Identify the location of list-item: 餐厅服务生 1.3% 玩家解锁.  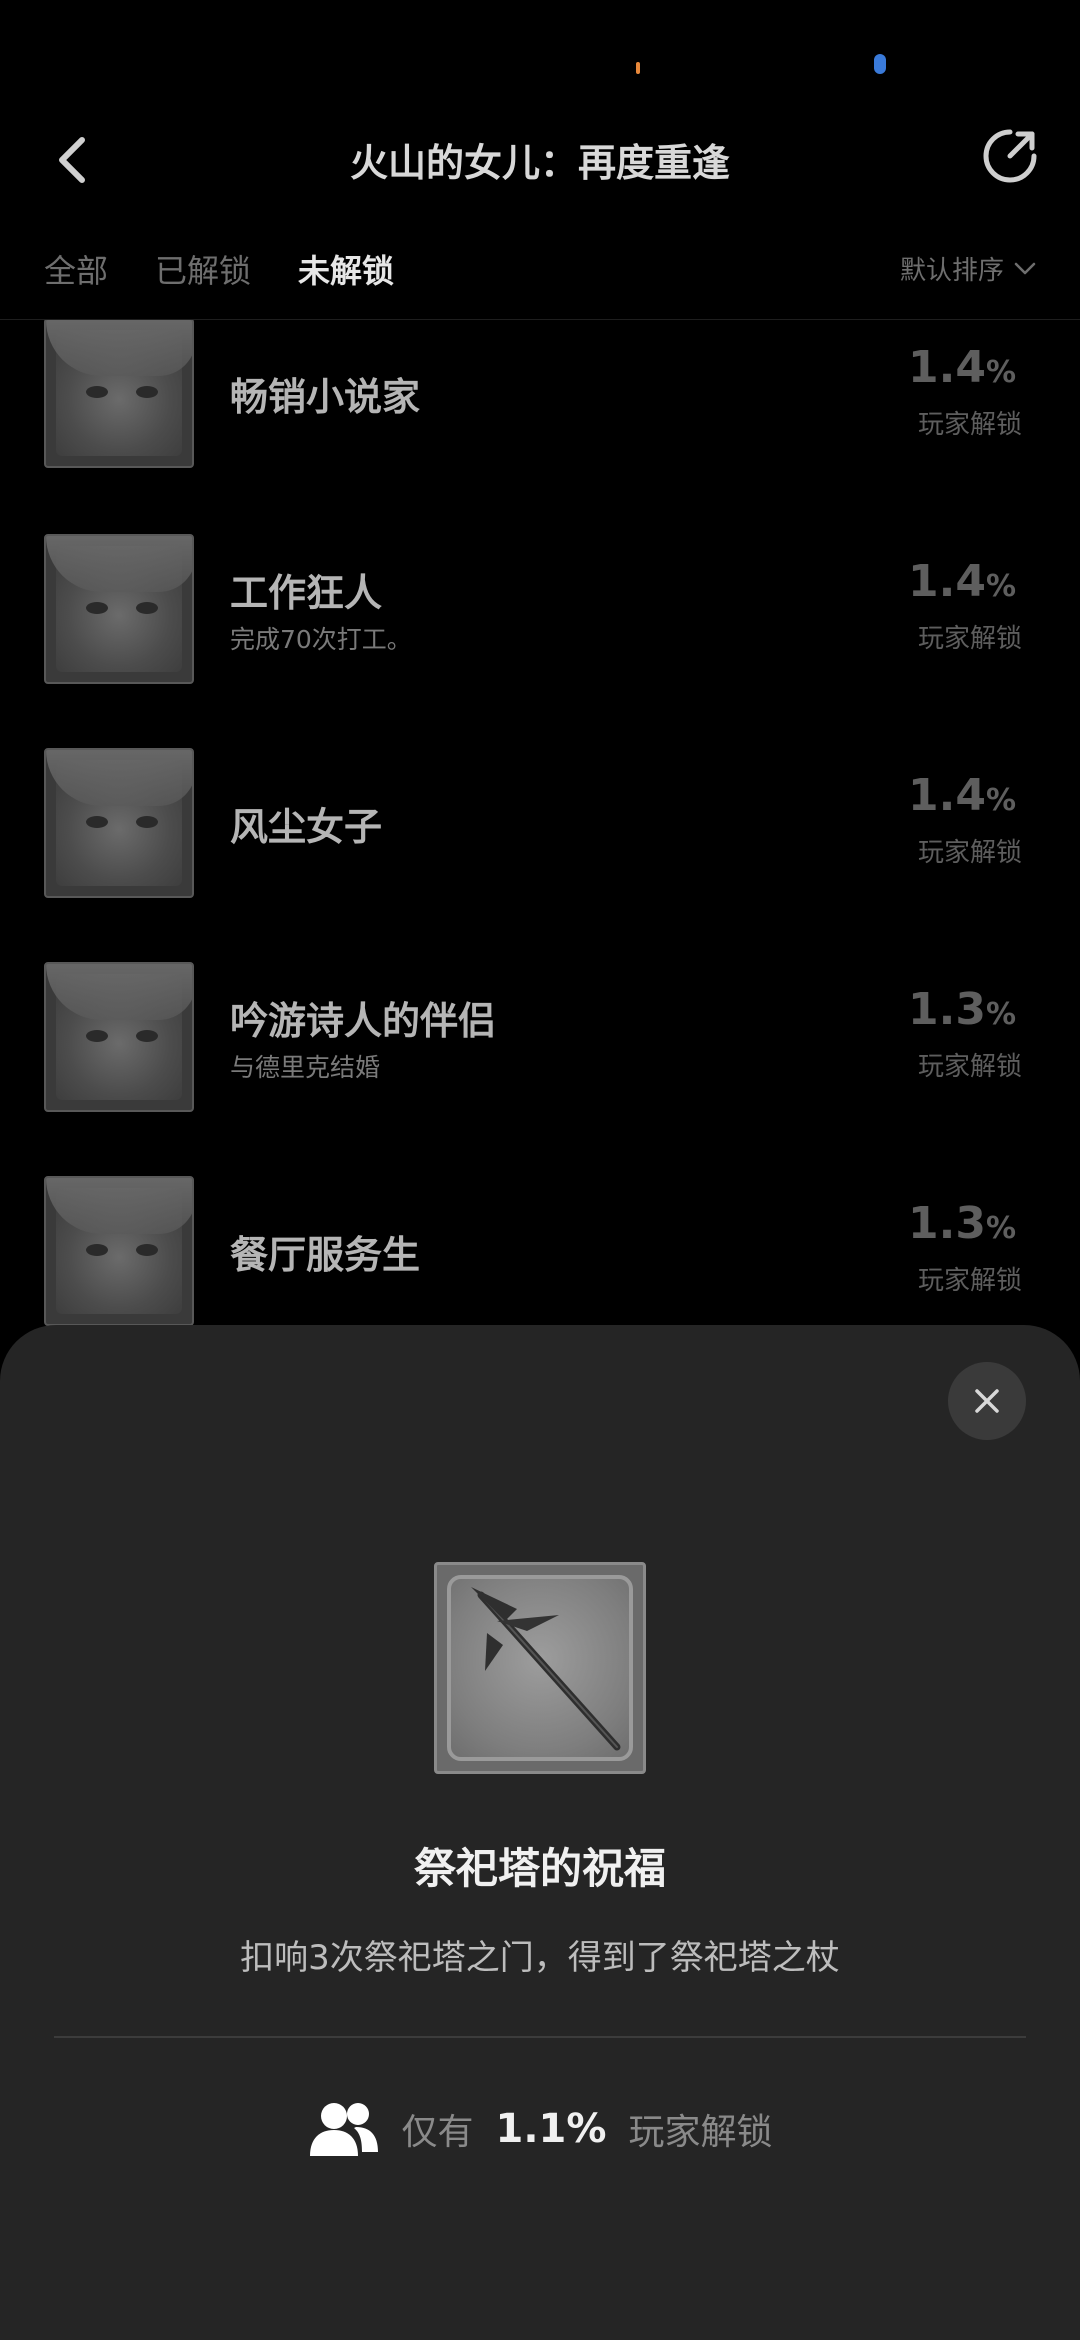
(540, 1258).